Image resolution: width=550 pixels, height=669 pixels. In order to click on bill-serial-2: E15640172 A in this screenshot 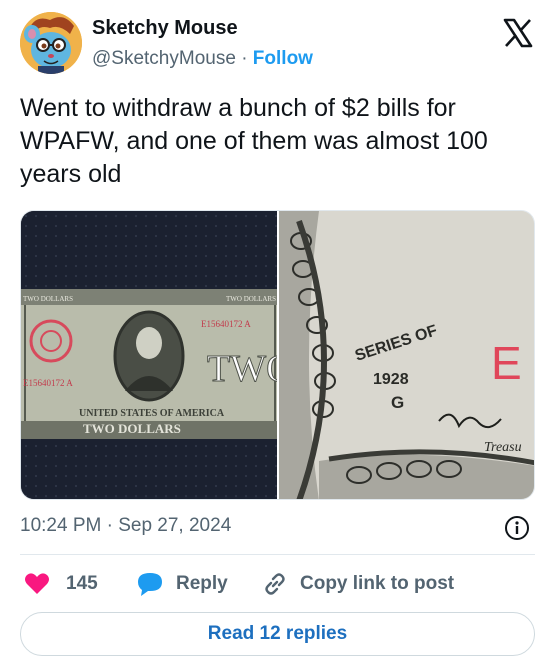, I will do `click(48, 383)`.